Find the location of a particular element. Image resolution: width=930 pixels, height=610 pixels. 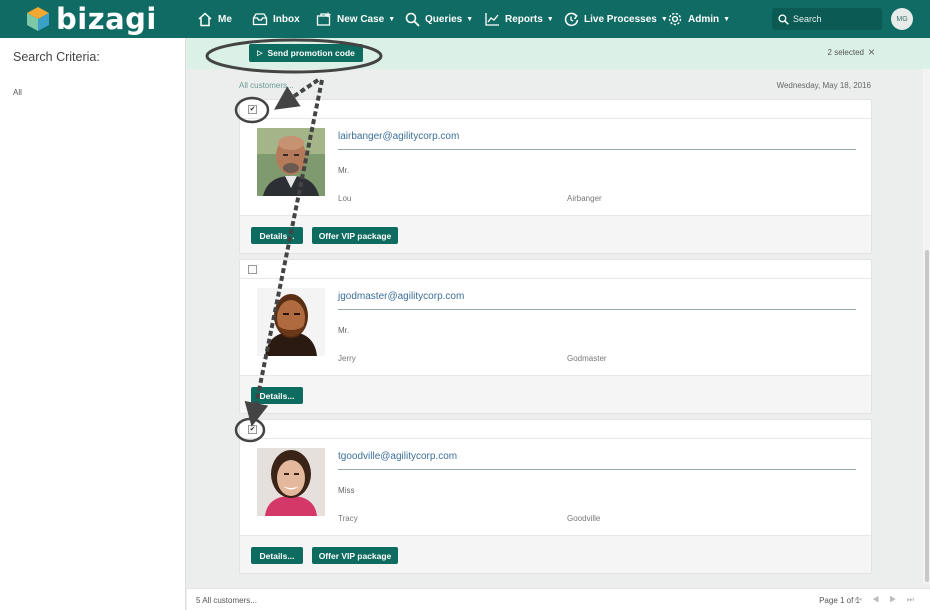

nav-inbox-label: Inbox is located at coordinates (286, 19).